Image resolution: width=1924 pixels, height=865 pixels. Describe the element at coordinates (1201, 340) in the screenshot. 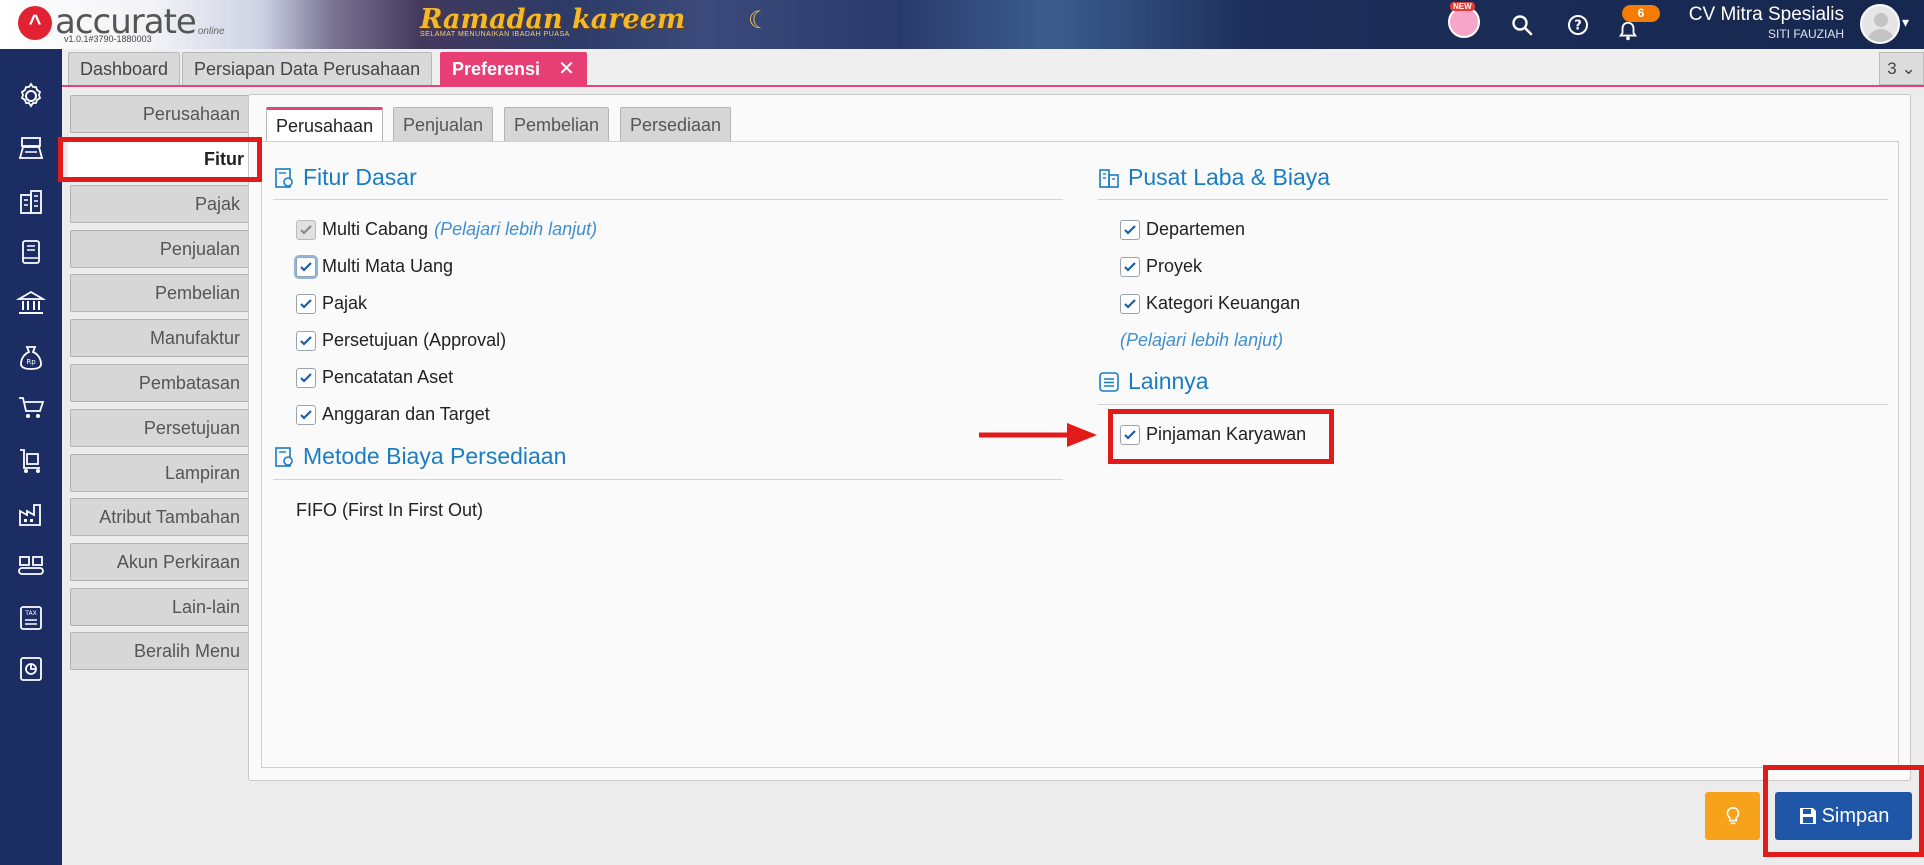

I see `pusat-laba-learn-more-link: (Pelajari lebih lanjut)` at that location.